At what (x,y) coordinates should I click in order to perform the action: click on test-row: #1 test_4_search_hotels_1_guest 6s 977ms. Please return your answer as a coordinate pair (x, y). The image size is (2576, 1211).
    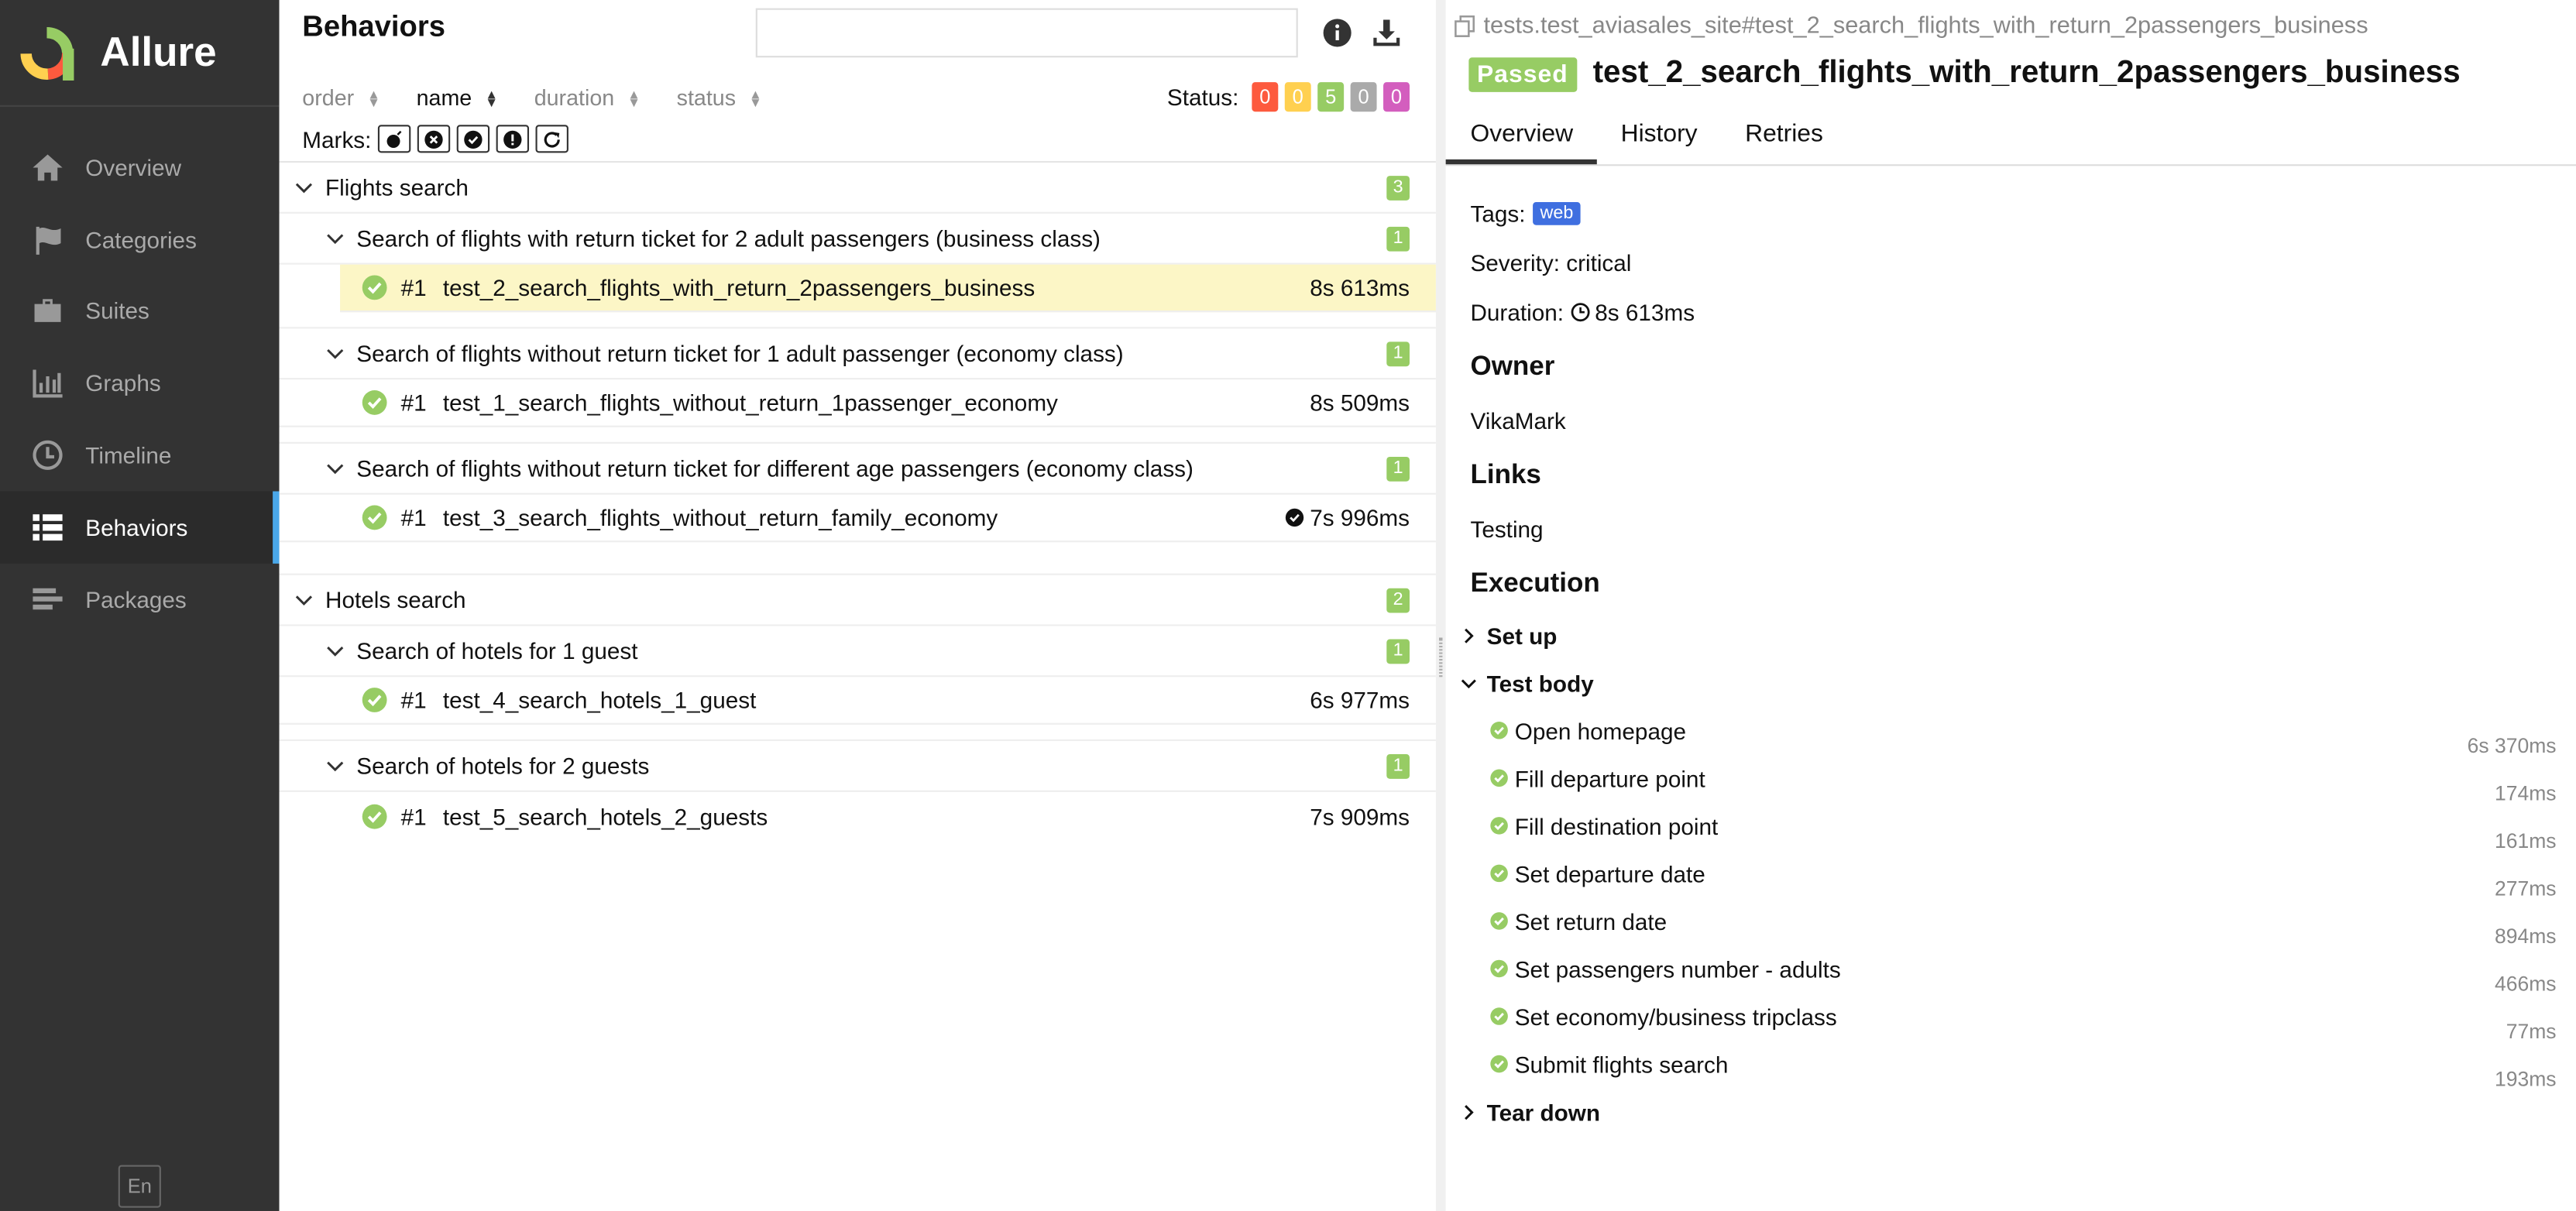
    Looking at the image, I should click on (857, 701).